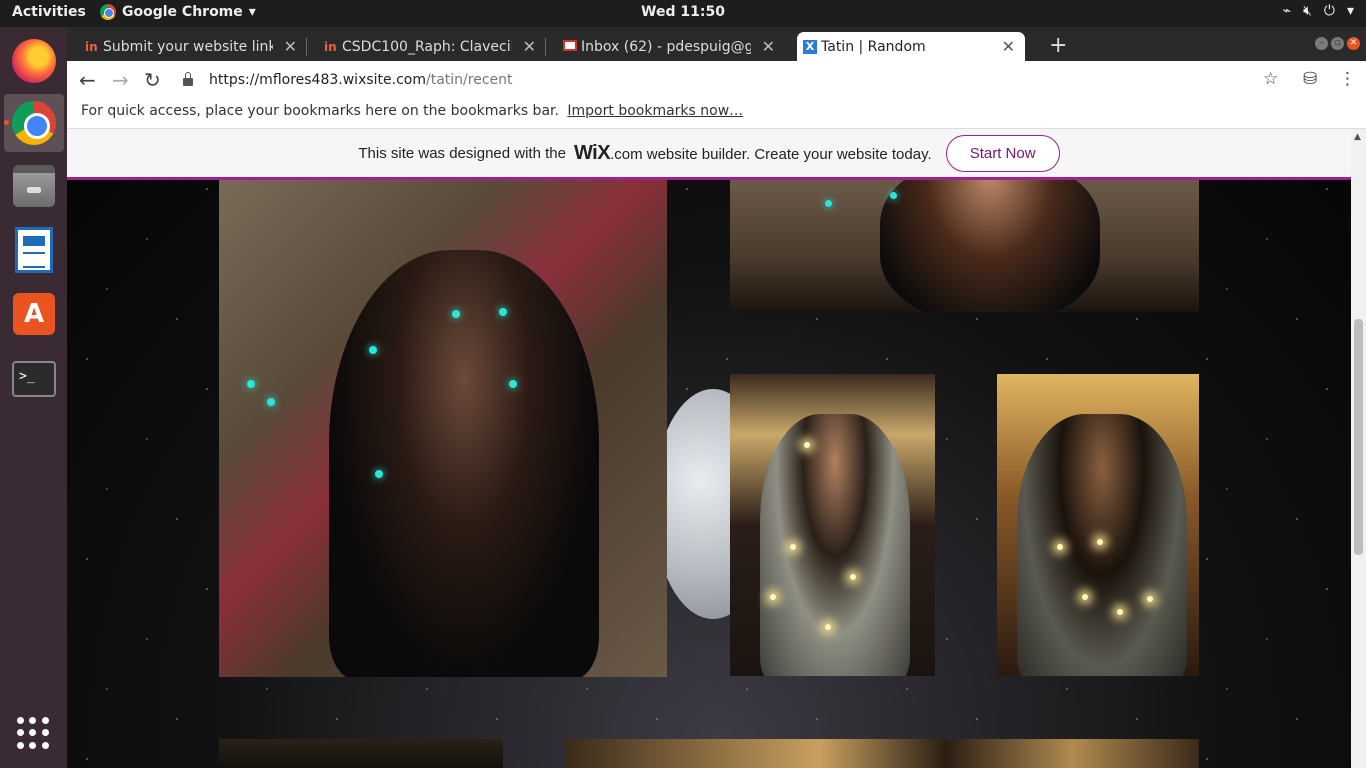  What do you see at coordinates (1310, 79) in the screenshot?
I see `incognito-icon: ⛁` at bounding box center [1310, 79].